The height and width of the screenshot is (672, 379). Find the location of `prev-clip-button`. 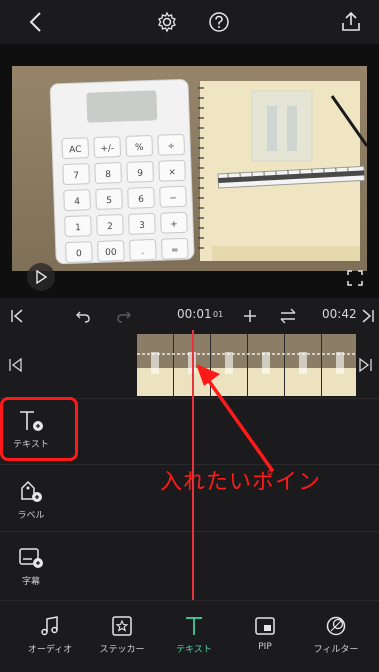

prev-clip-button is located at coordinates (17, 367).